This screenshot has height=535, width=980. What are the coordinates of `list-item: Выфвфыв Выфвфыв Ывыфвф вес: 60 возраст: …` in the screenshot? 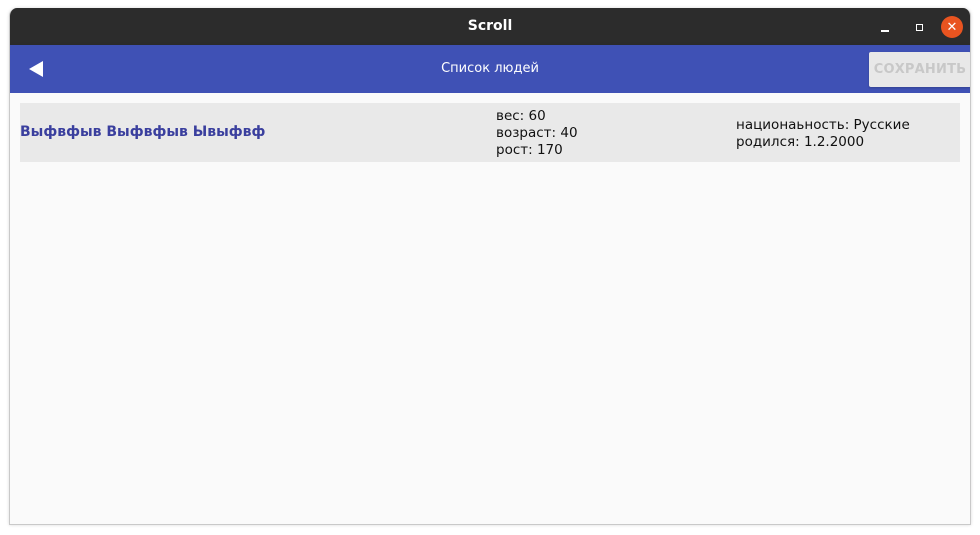 It's located at (490, 132).